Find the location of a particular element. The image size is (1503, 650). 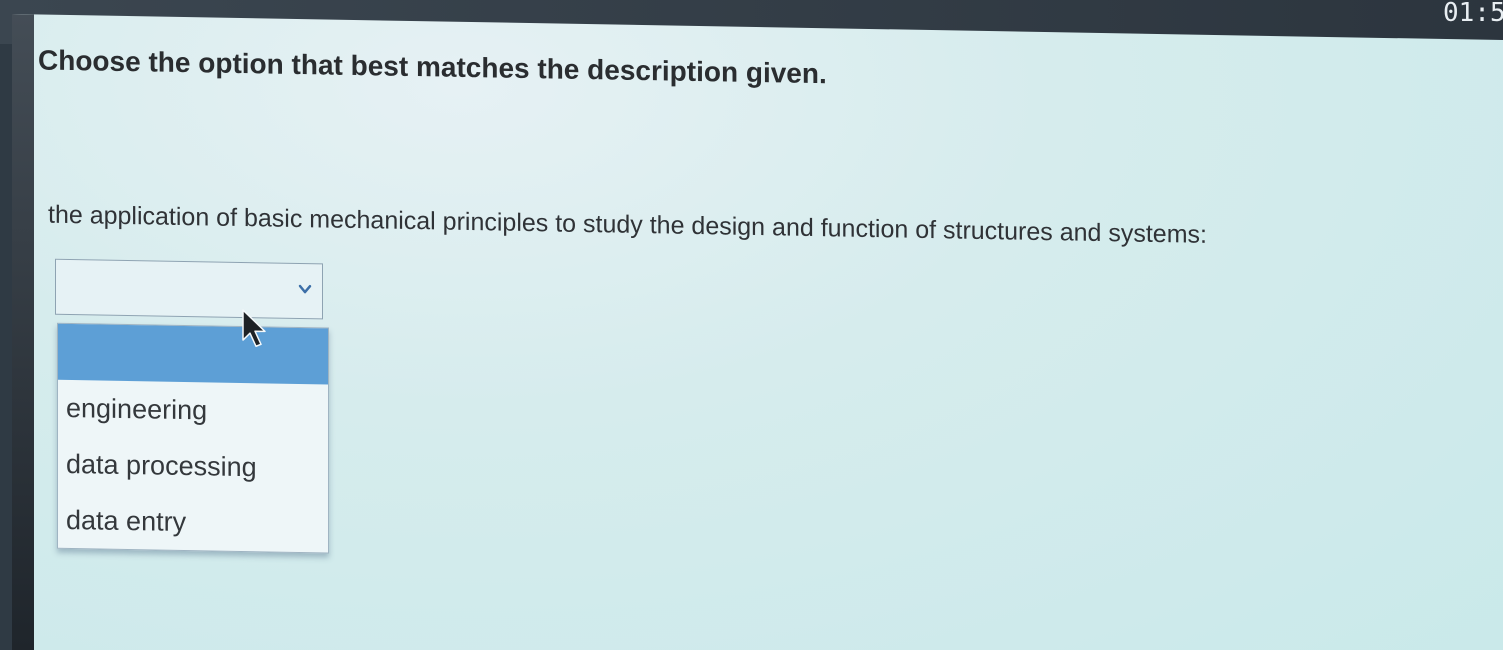

mouse-cursor-icon is located at coordinates (254, 328).